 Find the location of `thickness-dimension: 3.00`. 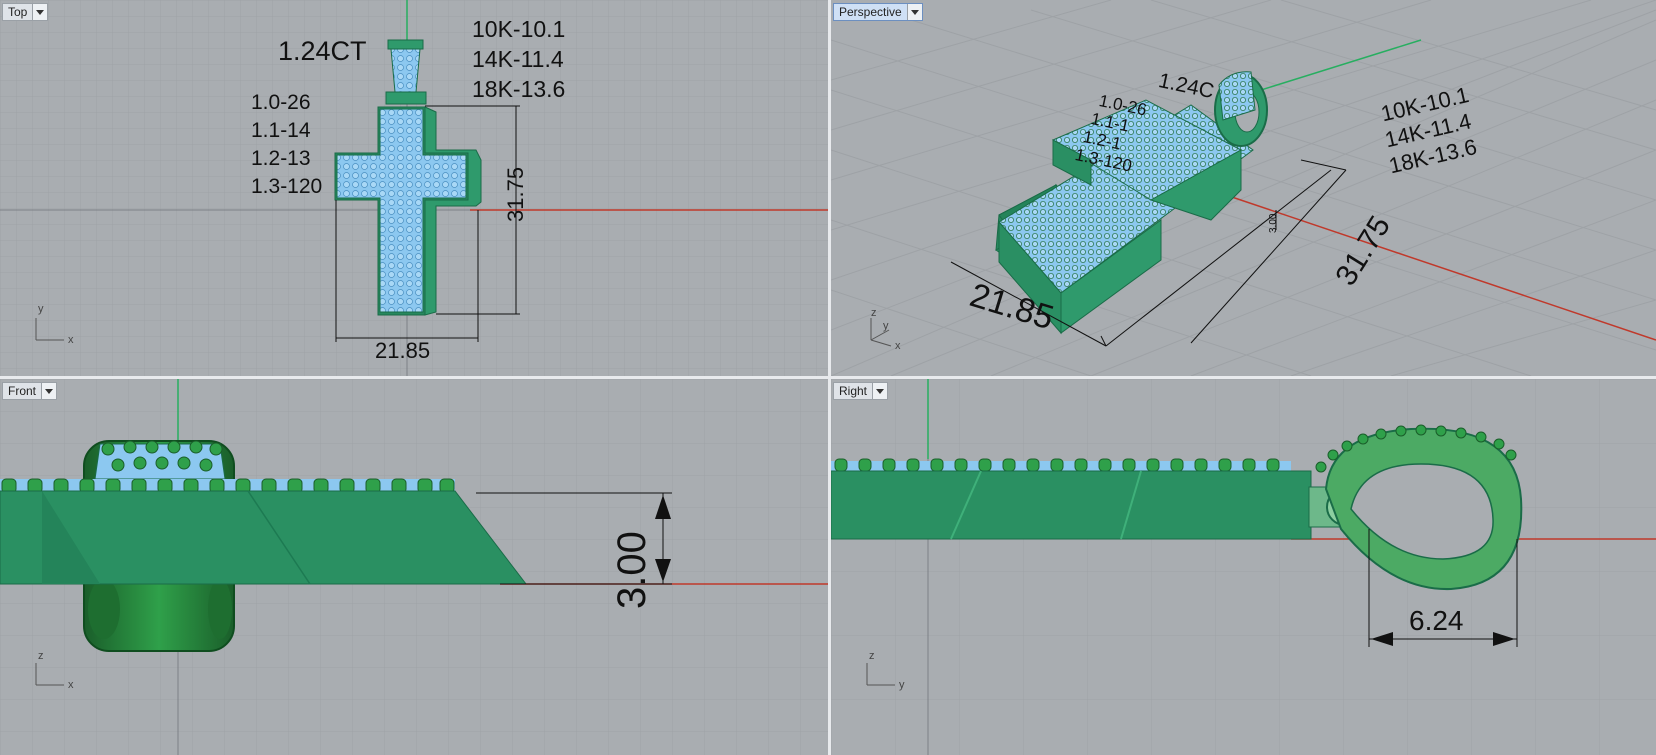

thickness-dimension: 3.00 is located at coordinates (632, 570).